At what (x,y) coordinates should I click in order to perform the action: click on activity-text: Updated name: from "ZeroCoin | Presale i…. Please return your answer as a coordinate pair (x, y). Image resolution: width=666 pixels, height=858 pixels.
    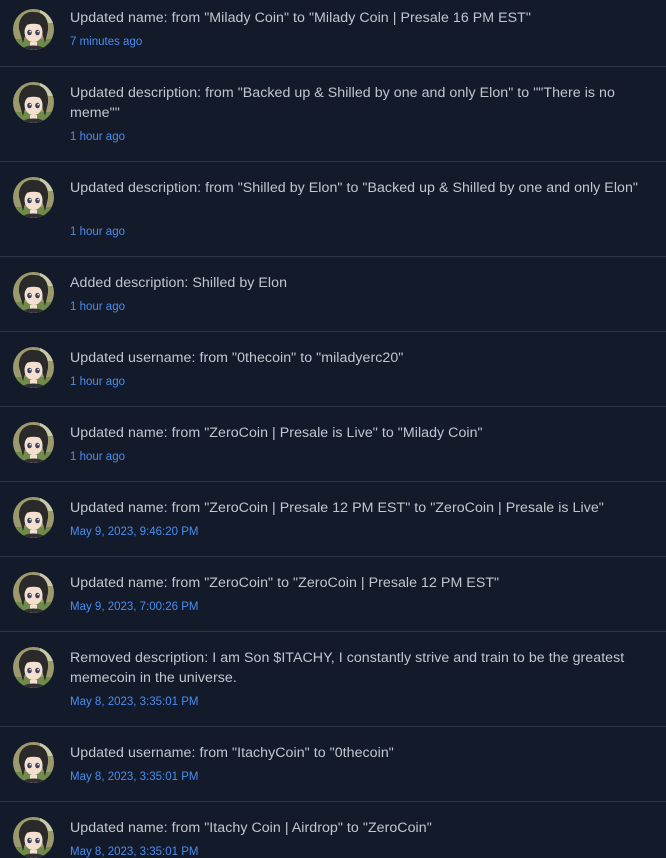
    Looking at the image, I should click on (276, 433).